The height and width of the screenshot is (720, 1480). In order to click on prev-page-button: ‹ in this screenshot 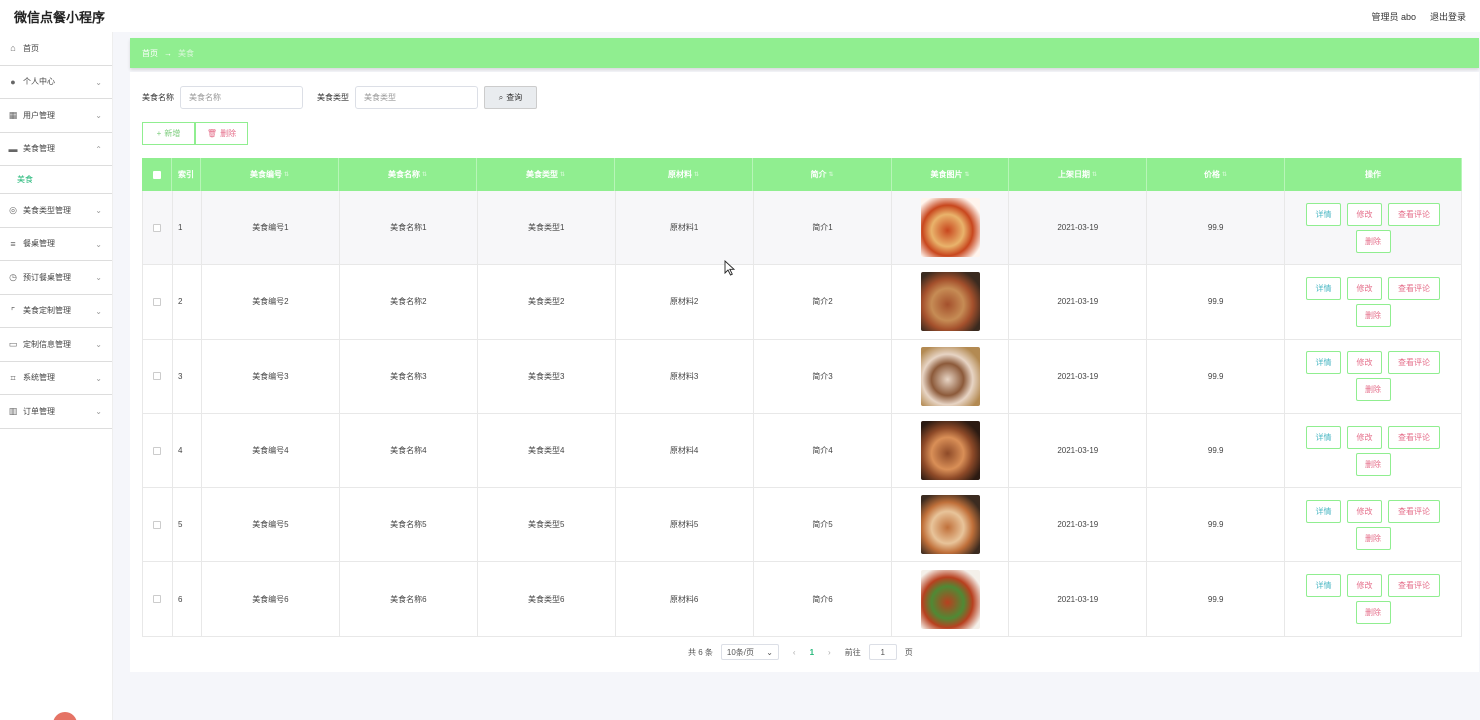, I will do `click(794, 652)`.